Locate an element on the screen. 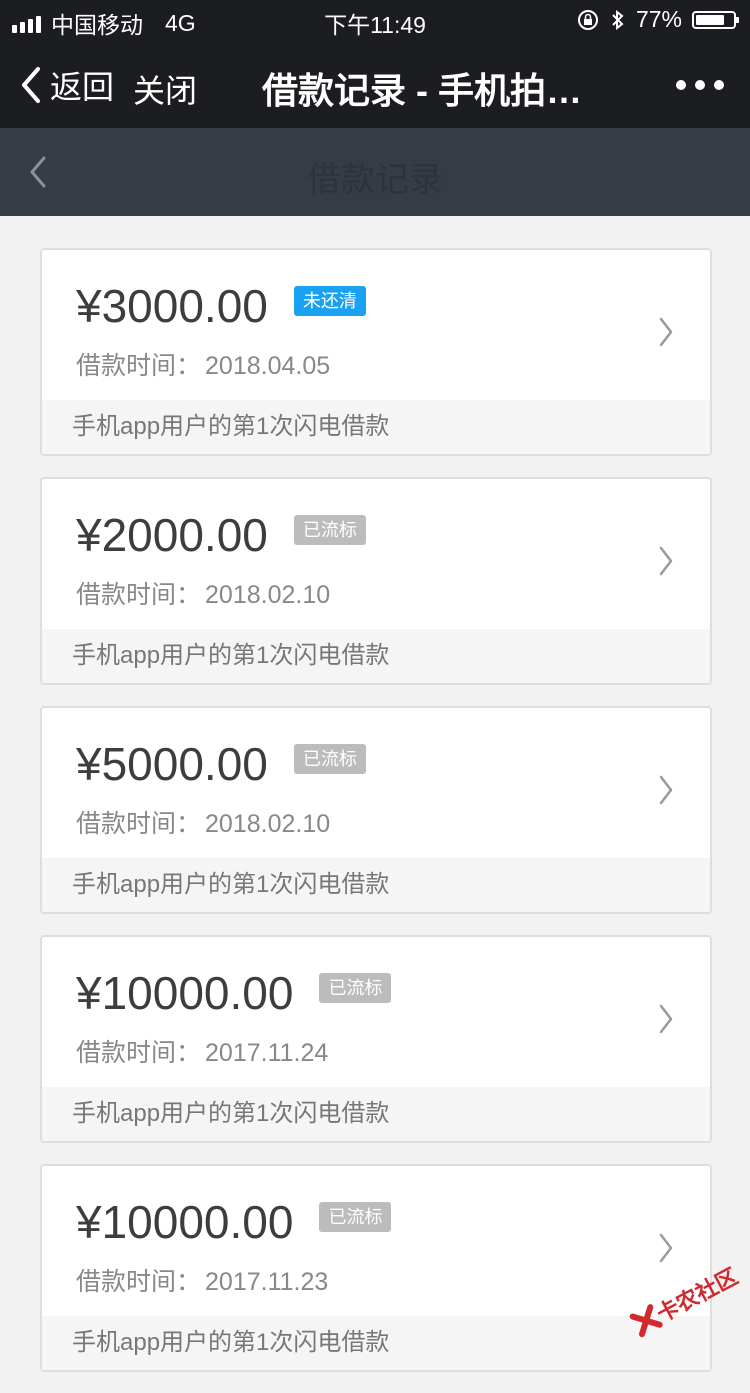  status-badge: 未还清 is located at coordinates (329, 301).